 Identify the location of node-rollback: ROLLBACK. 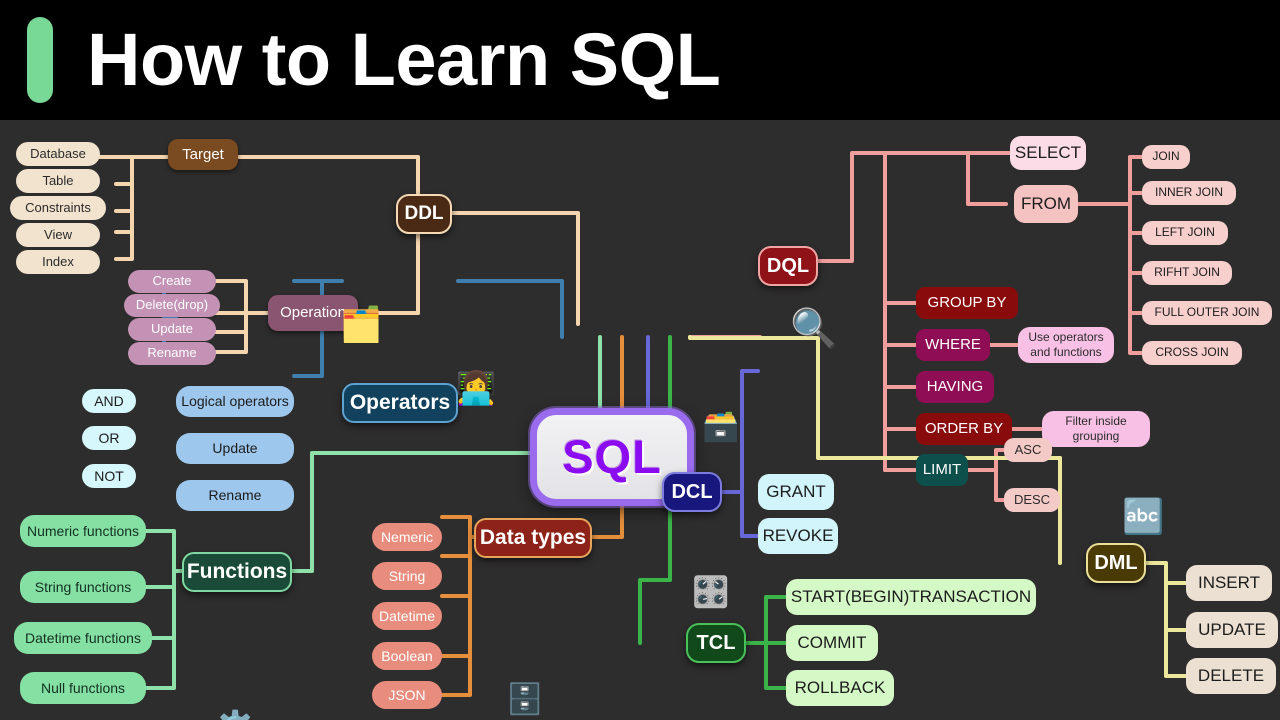
(840, 688).